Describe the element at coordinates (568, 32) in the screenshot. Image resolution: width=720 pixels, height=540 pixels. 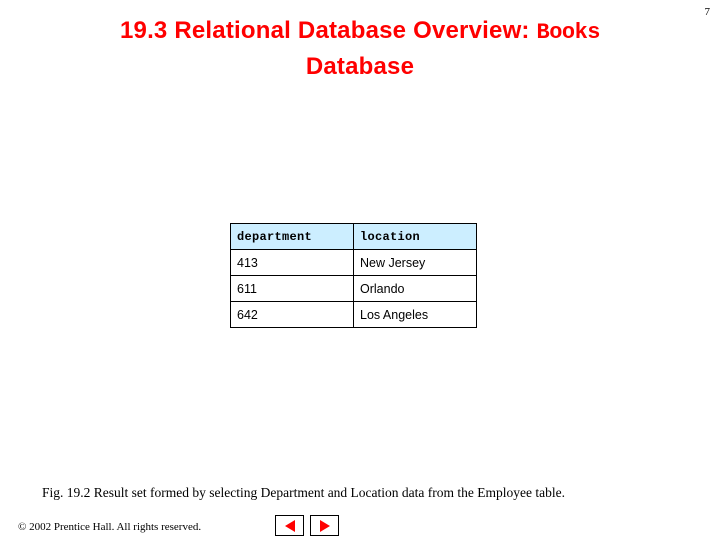
I see `page-title-mono: Books` at that location.